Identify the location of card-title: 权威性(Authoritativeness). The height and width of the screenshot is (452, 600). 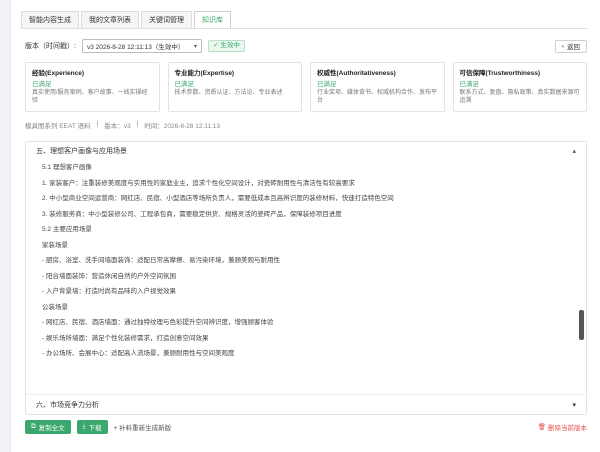
(356, 73).